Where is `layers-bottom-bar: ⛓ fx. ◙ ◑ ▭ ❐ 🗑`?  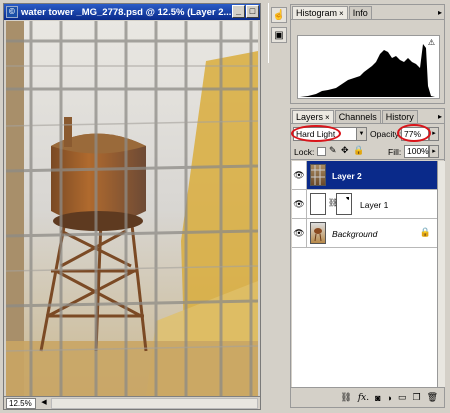 layers-bottom-bar: ⛓ fx. ◙ ◑ ▭ ❐ 🗑 is located at coordinates (367, 397).